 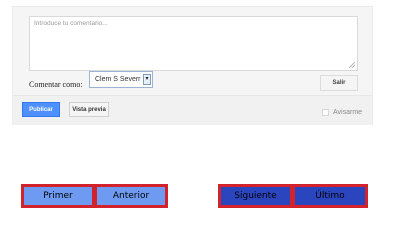 What do you see at coordinates (192, 110) in the screenshot?
I see `comment-action-bar: Publicar Vista previa Avisarme` at bounding box center [192, 110].